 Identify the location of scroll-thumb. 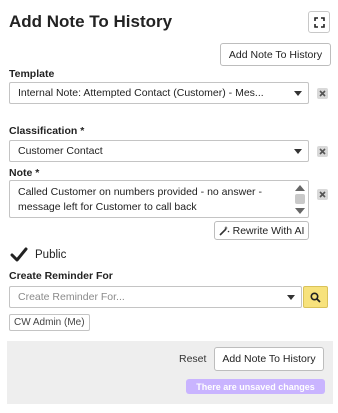
(300, 199).